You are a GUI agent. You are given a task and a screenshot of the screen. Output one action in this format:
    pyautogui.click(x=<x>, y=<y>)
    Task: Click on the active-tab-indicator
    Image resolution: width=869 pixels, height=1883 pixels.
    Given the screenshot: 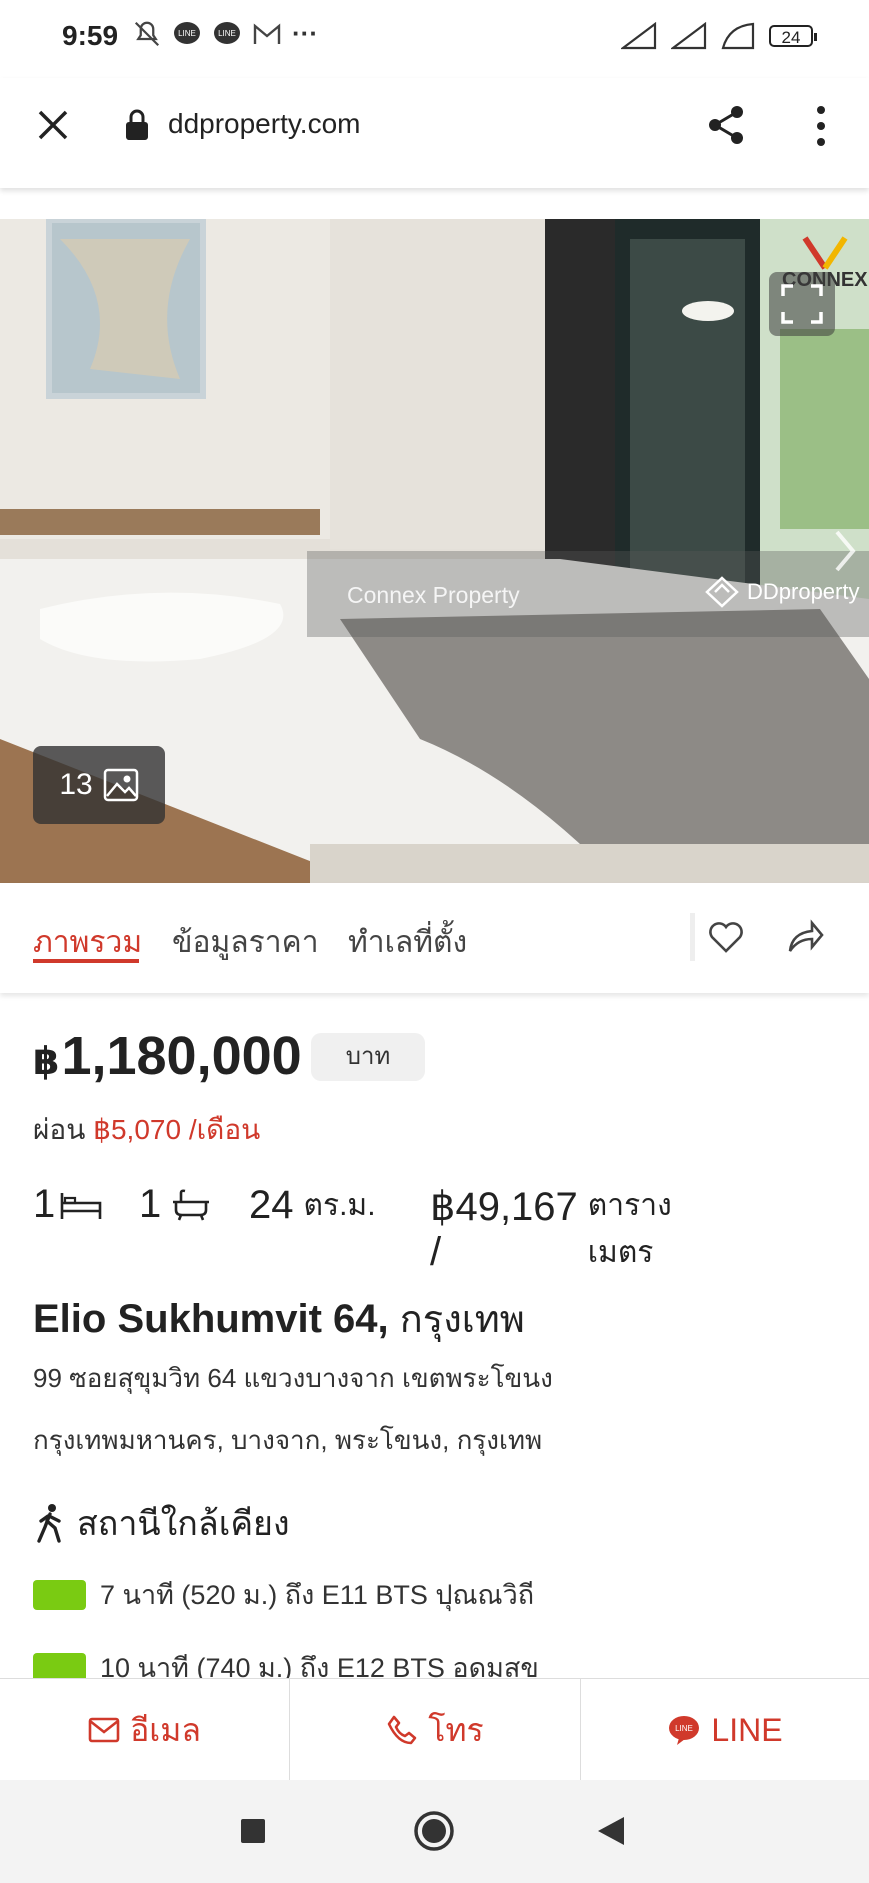 What is the action you would take?
    pyautogui.click(x=86, y=961)
    